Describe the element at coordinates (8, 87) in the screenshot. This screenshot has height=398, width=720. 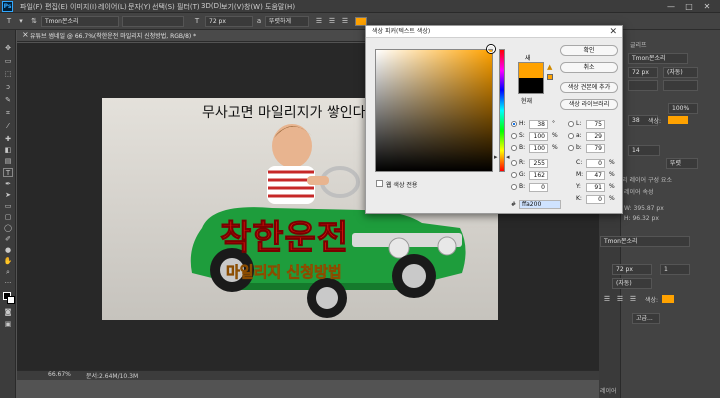
I see `lasso-tool-icon: ↄ` at that location.